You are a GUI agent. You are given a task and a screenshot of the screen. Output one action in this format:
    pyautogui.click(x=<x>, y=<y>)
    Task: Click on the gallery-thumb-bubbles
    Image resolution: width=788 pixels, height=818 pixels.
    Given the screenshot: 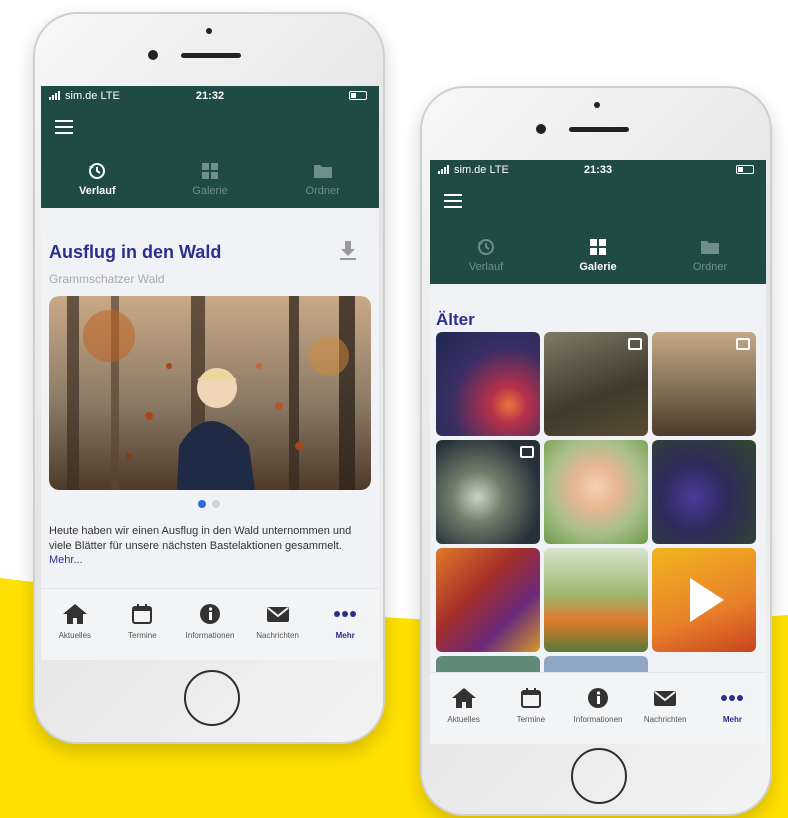 What is the action you would take?
    pyautogui.click(x=596, y=600)
    